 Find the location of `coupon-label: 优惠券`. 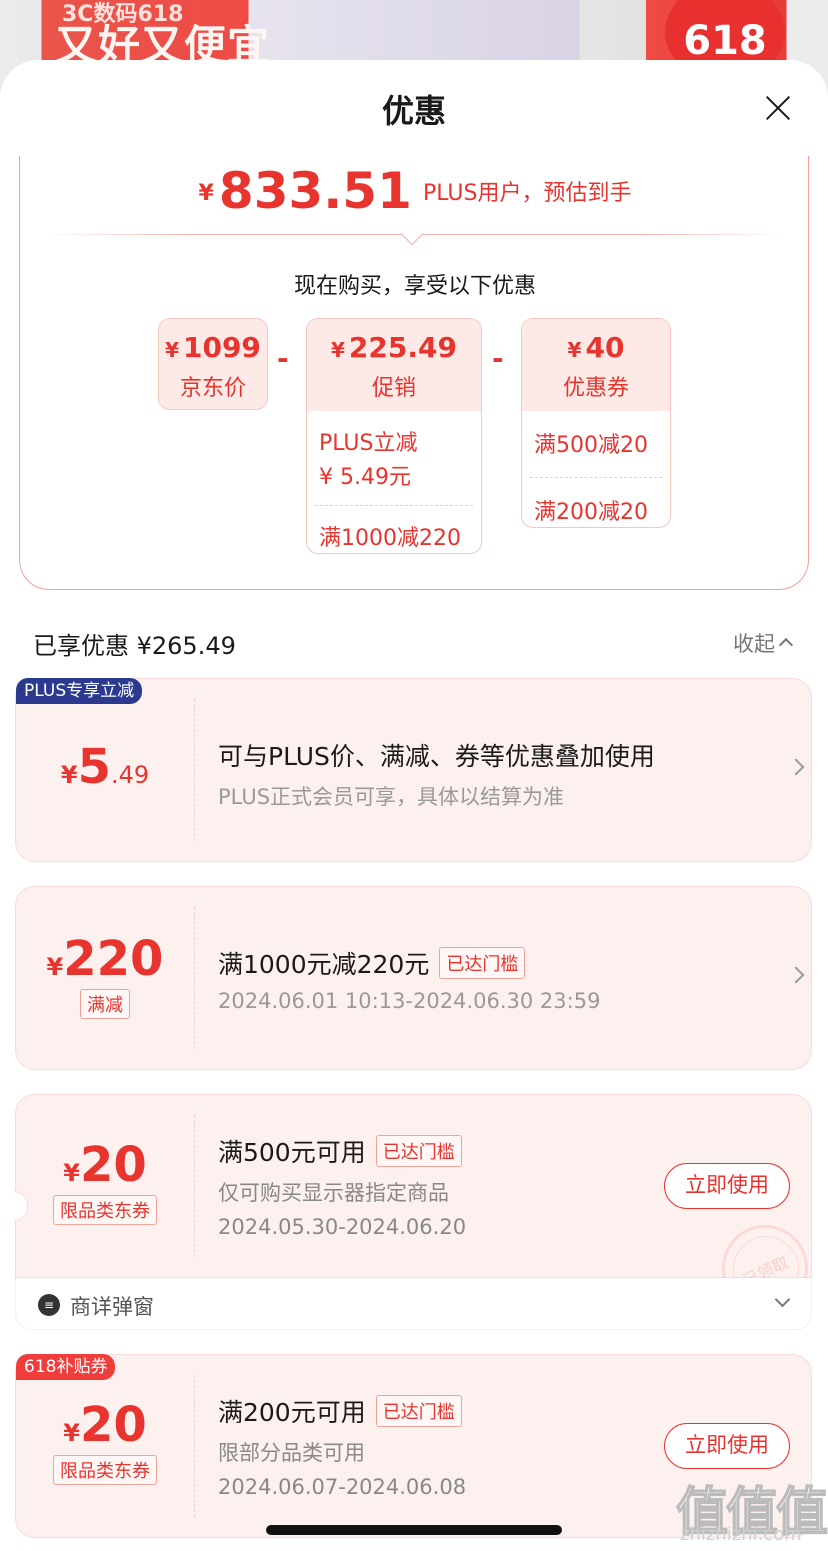

coupon-label: 优惠券 is located at coordinates (595, 388).